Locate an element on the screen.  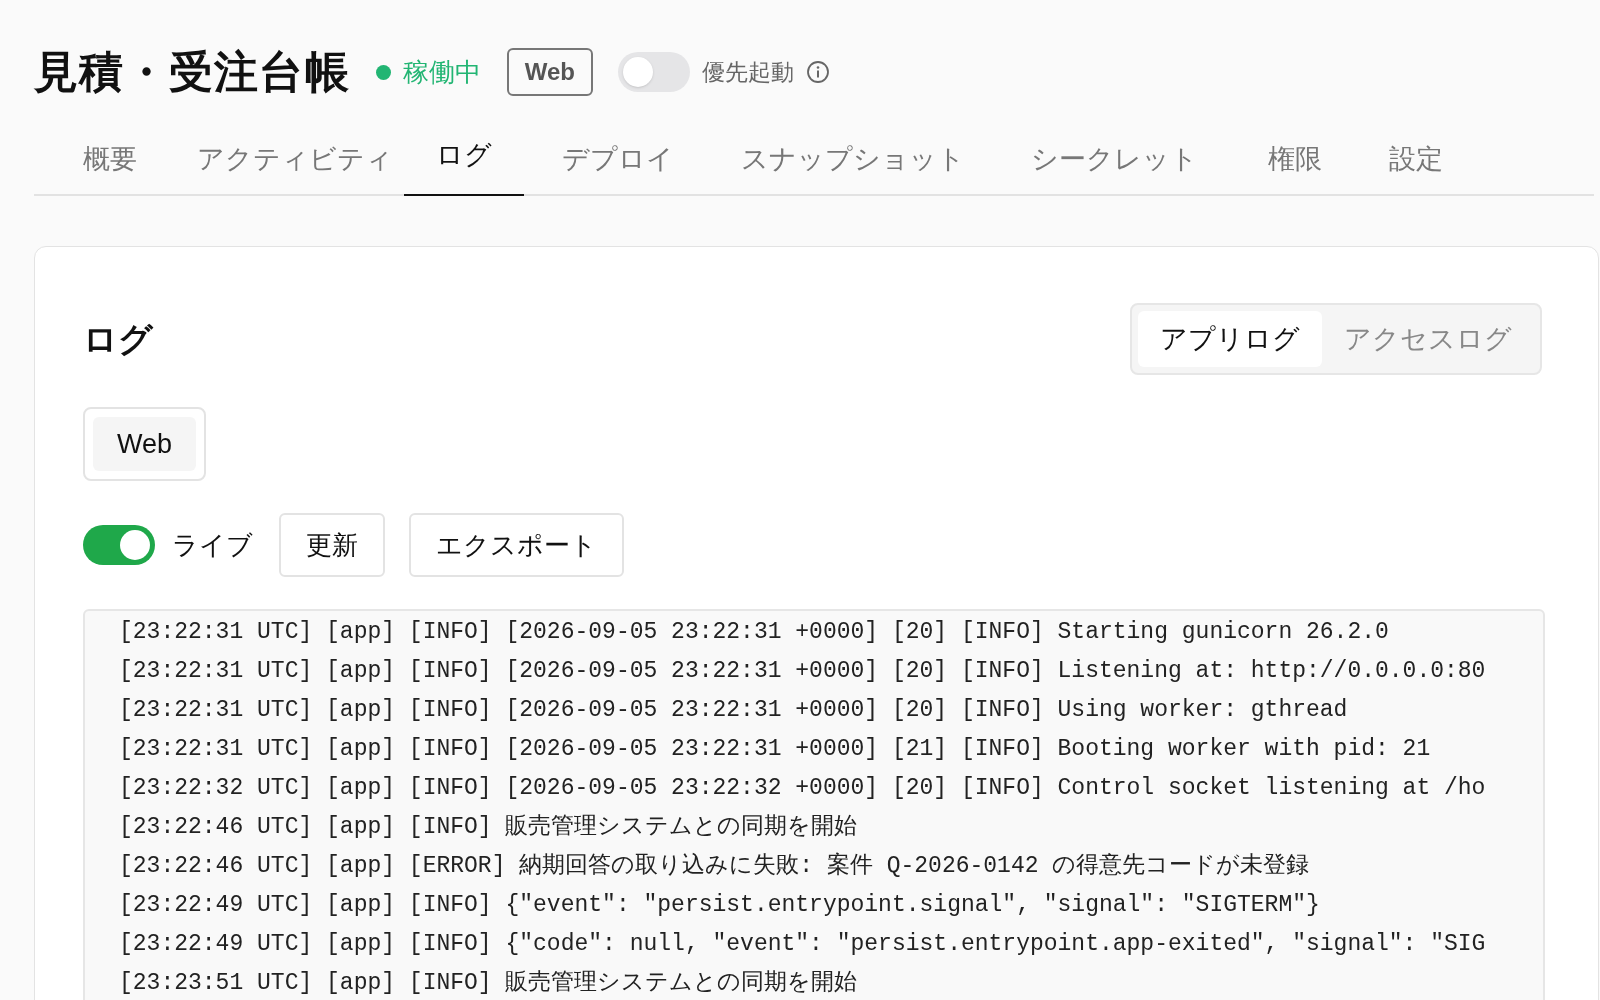
log-line: [23:23:51 UTC] [app] [INFO] 販売管理システムとの同期を開始 is located at coordinates (488, 983).